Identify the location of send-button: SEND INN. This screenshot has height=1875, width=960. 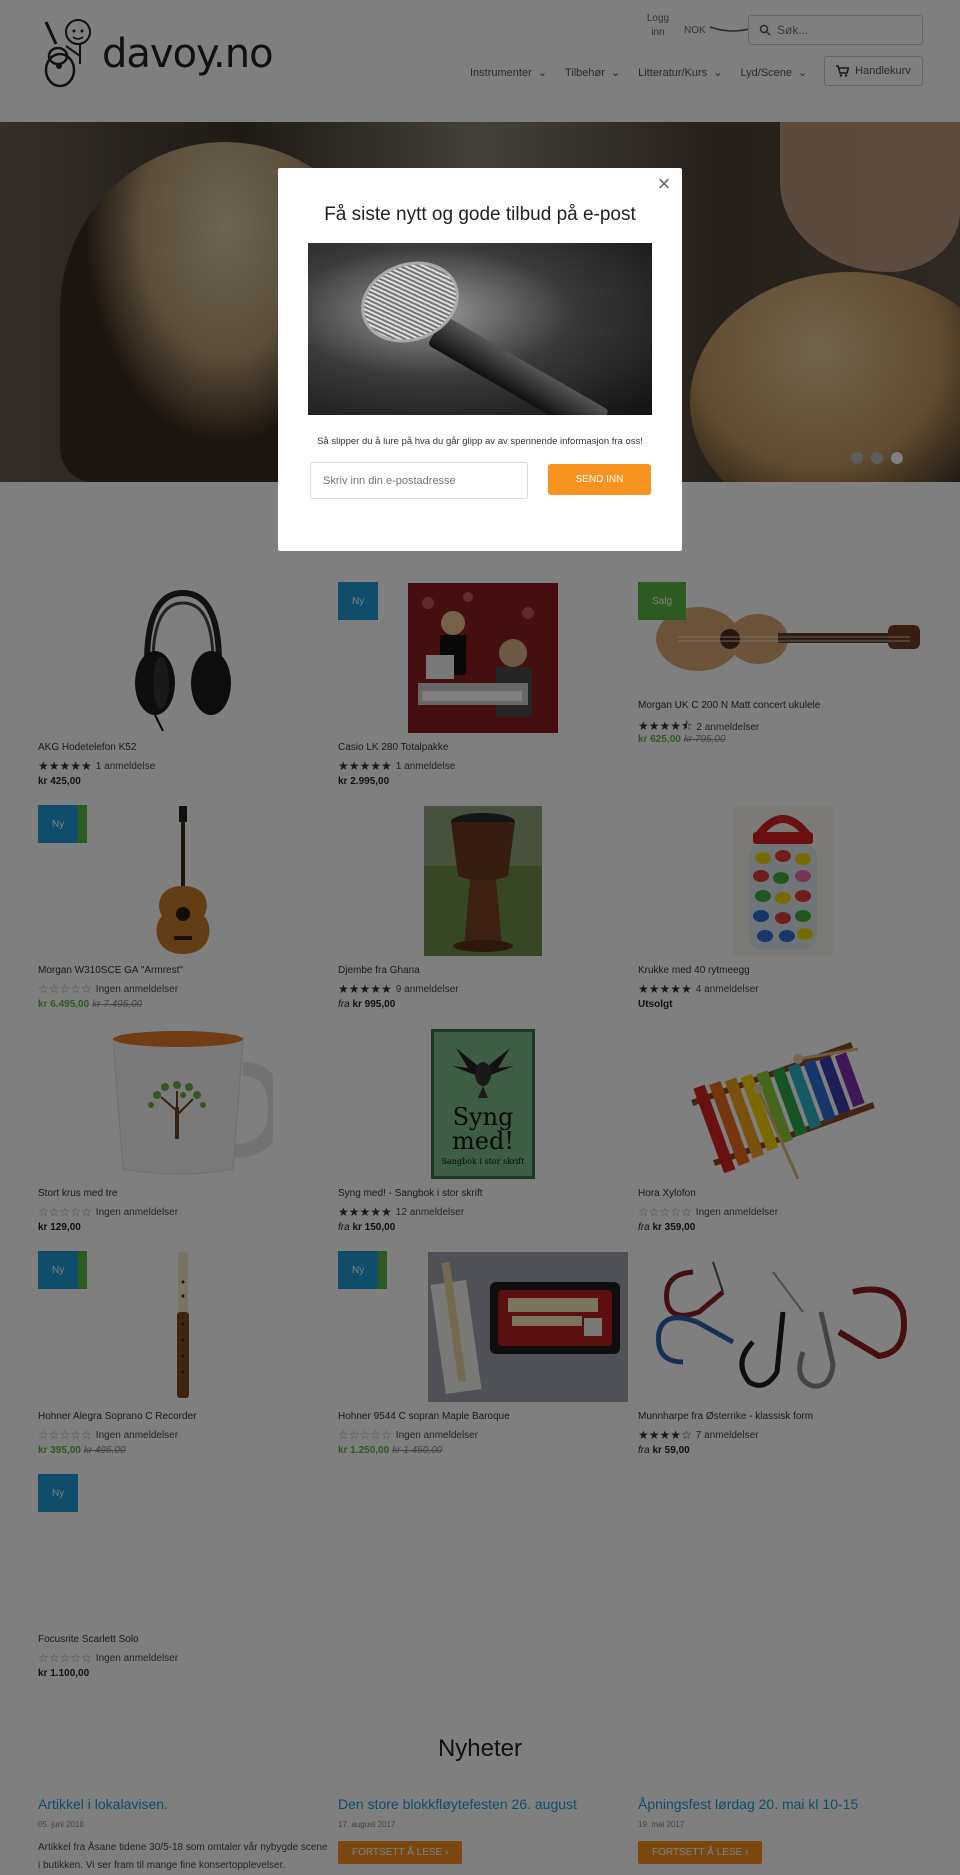
(599, 479).